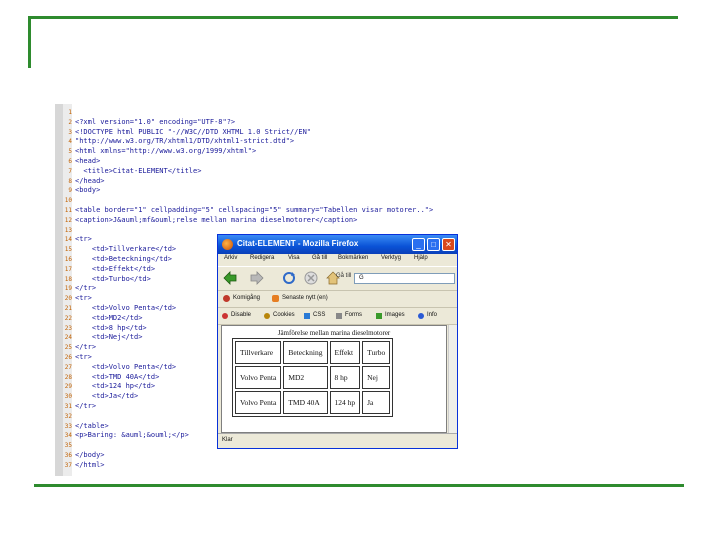  I want to click on code-text: <td>Nej</td>, so click(109, 337).